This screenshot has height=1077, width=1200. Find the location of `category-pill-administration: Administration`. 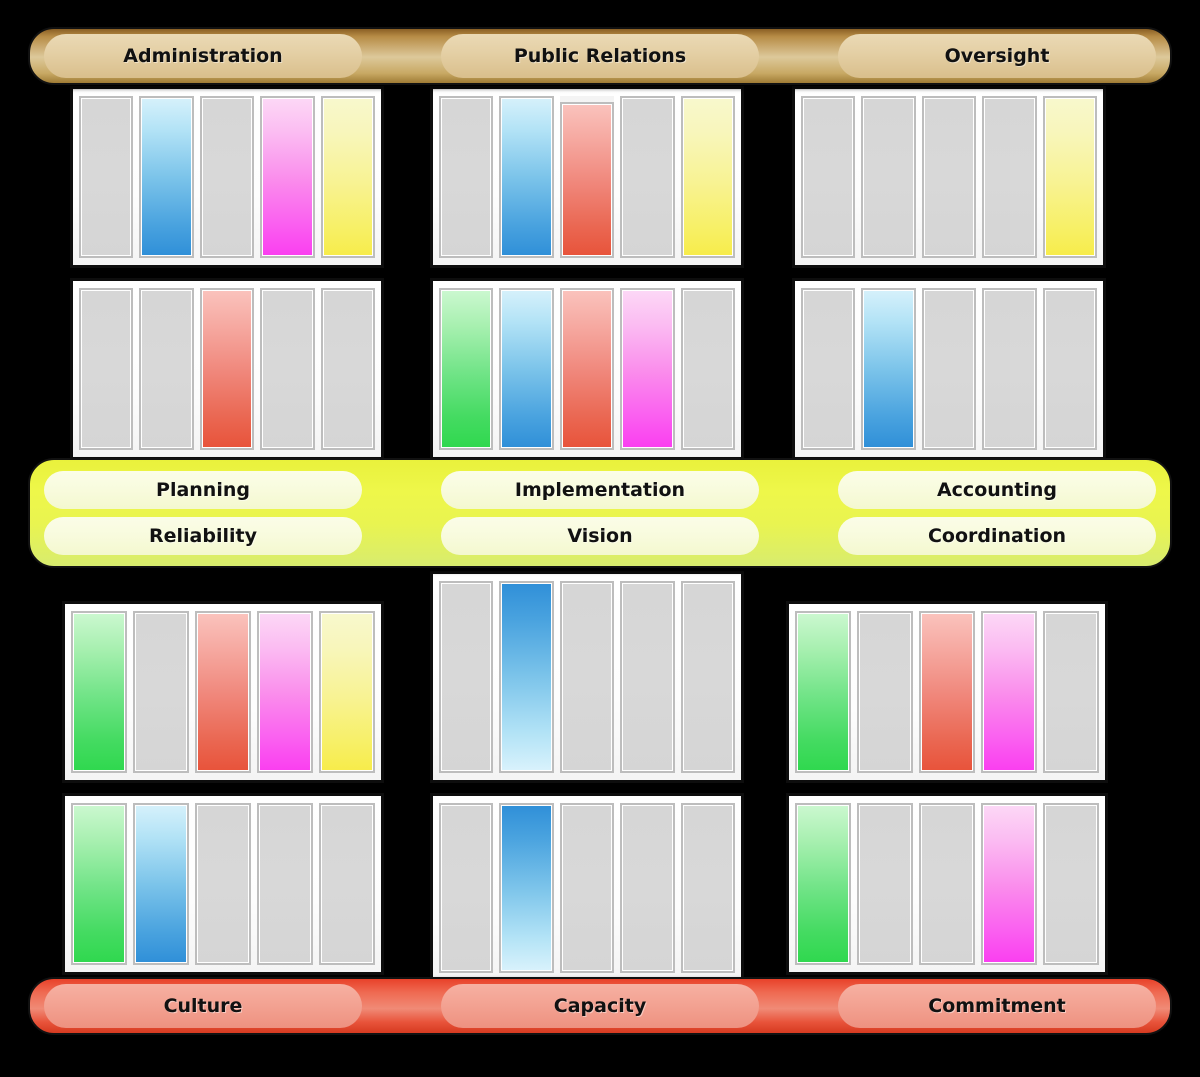

category-pill-administration: Administration is located at coordinates (203, 56).